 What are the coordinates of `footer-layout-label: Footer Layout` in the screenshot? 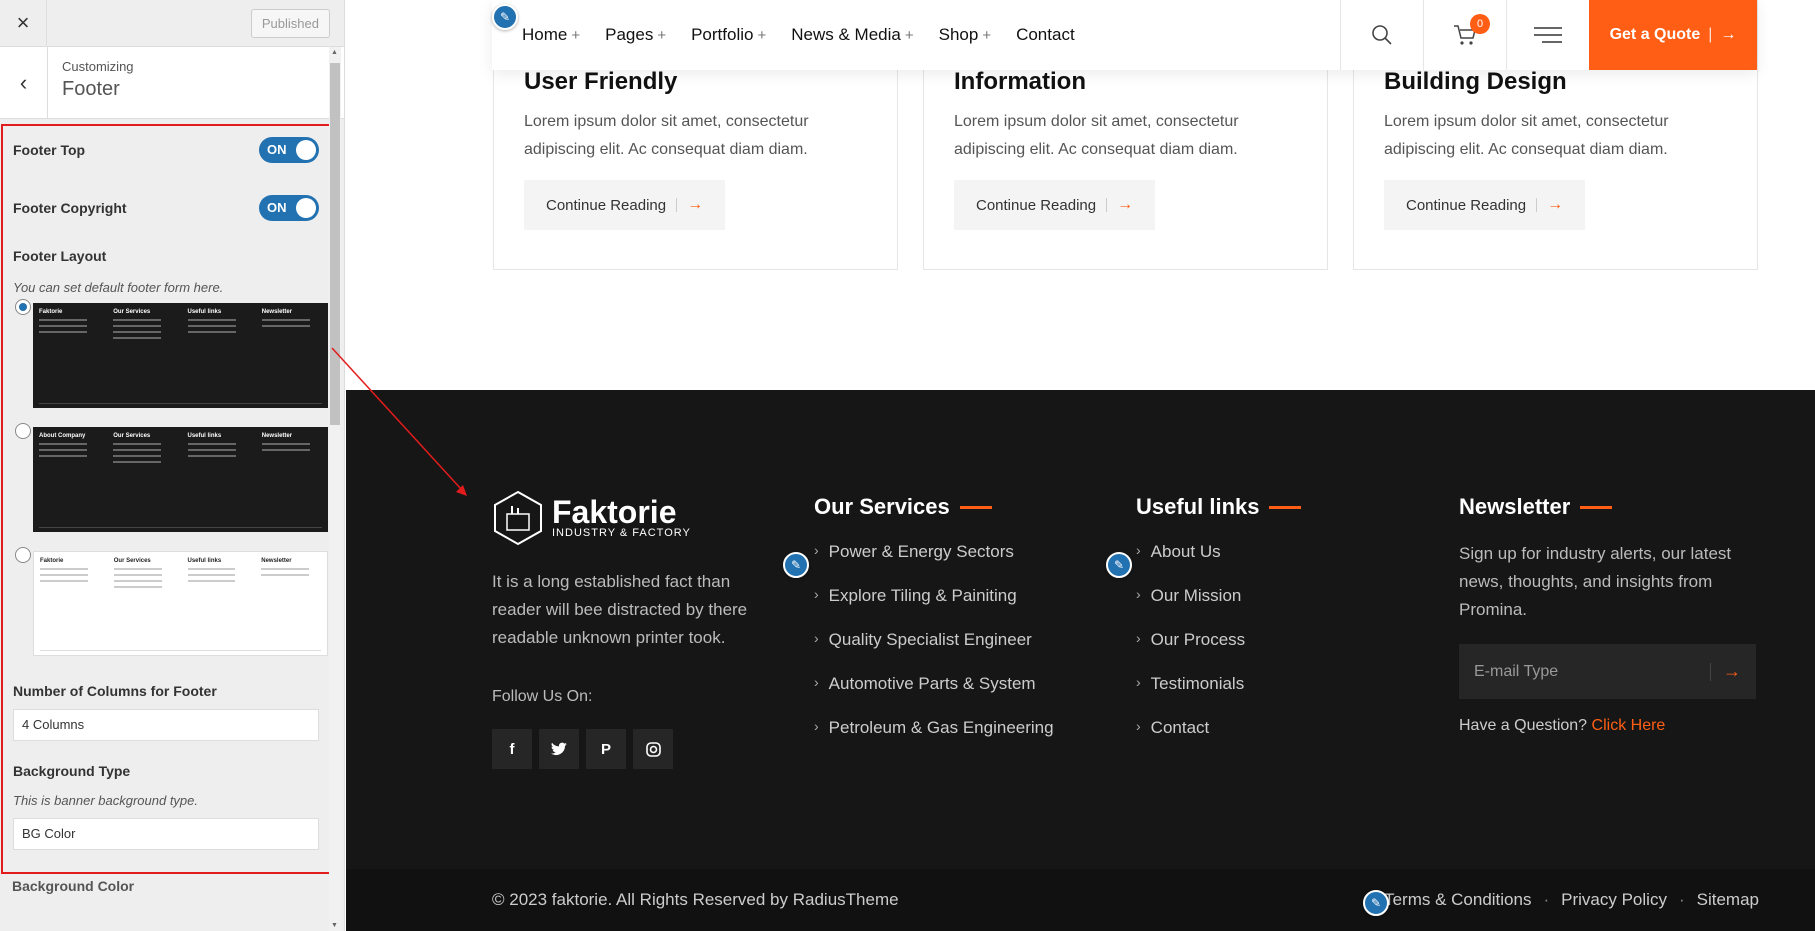 It's located at (60, 256).